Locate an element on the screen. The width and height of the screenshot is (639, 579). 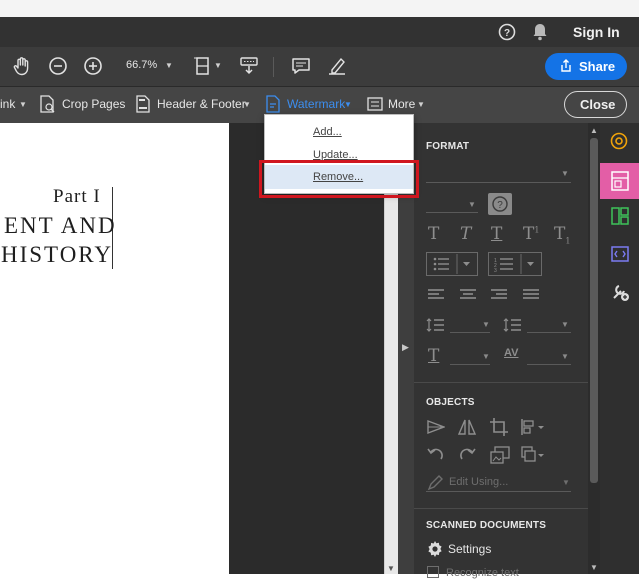
share-button: Share is located at coordinates (586, 66).